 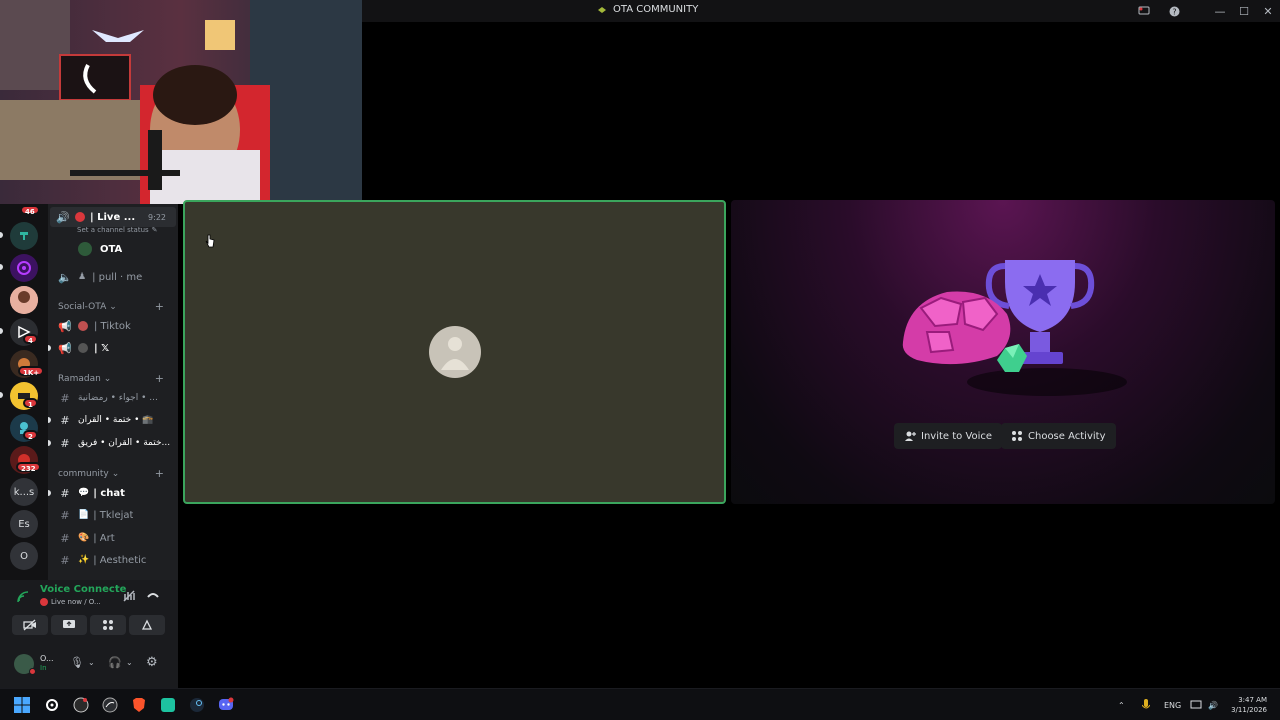 What do you see at coordinates (153, 597) in the screenshot?
I see `disconnect-icon` at bounding box center [153, 597].